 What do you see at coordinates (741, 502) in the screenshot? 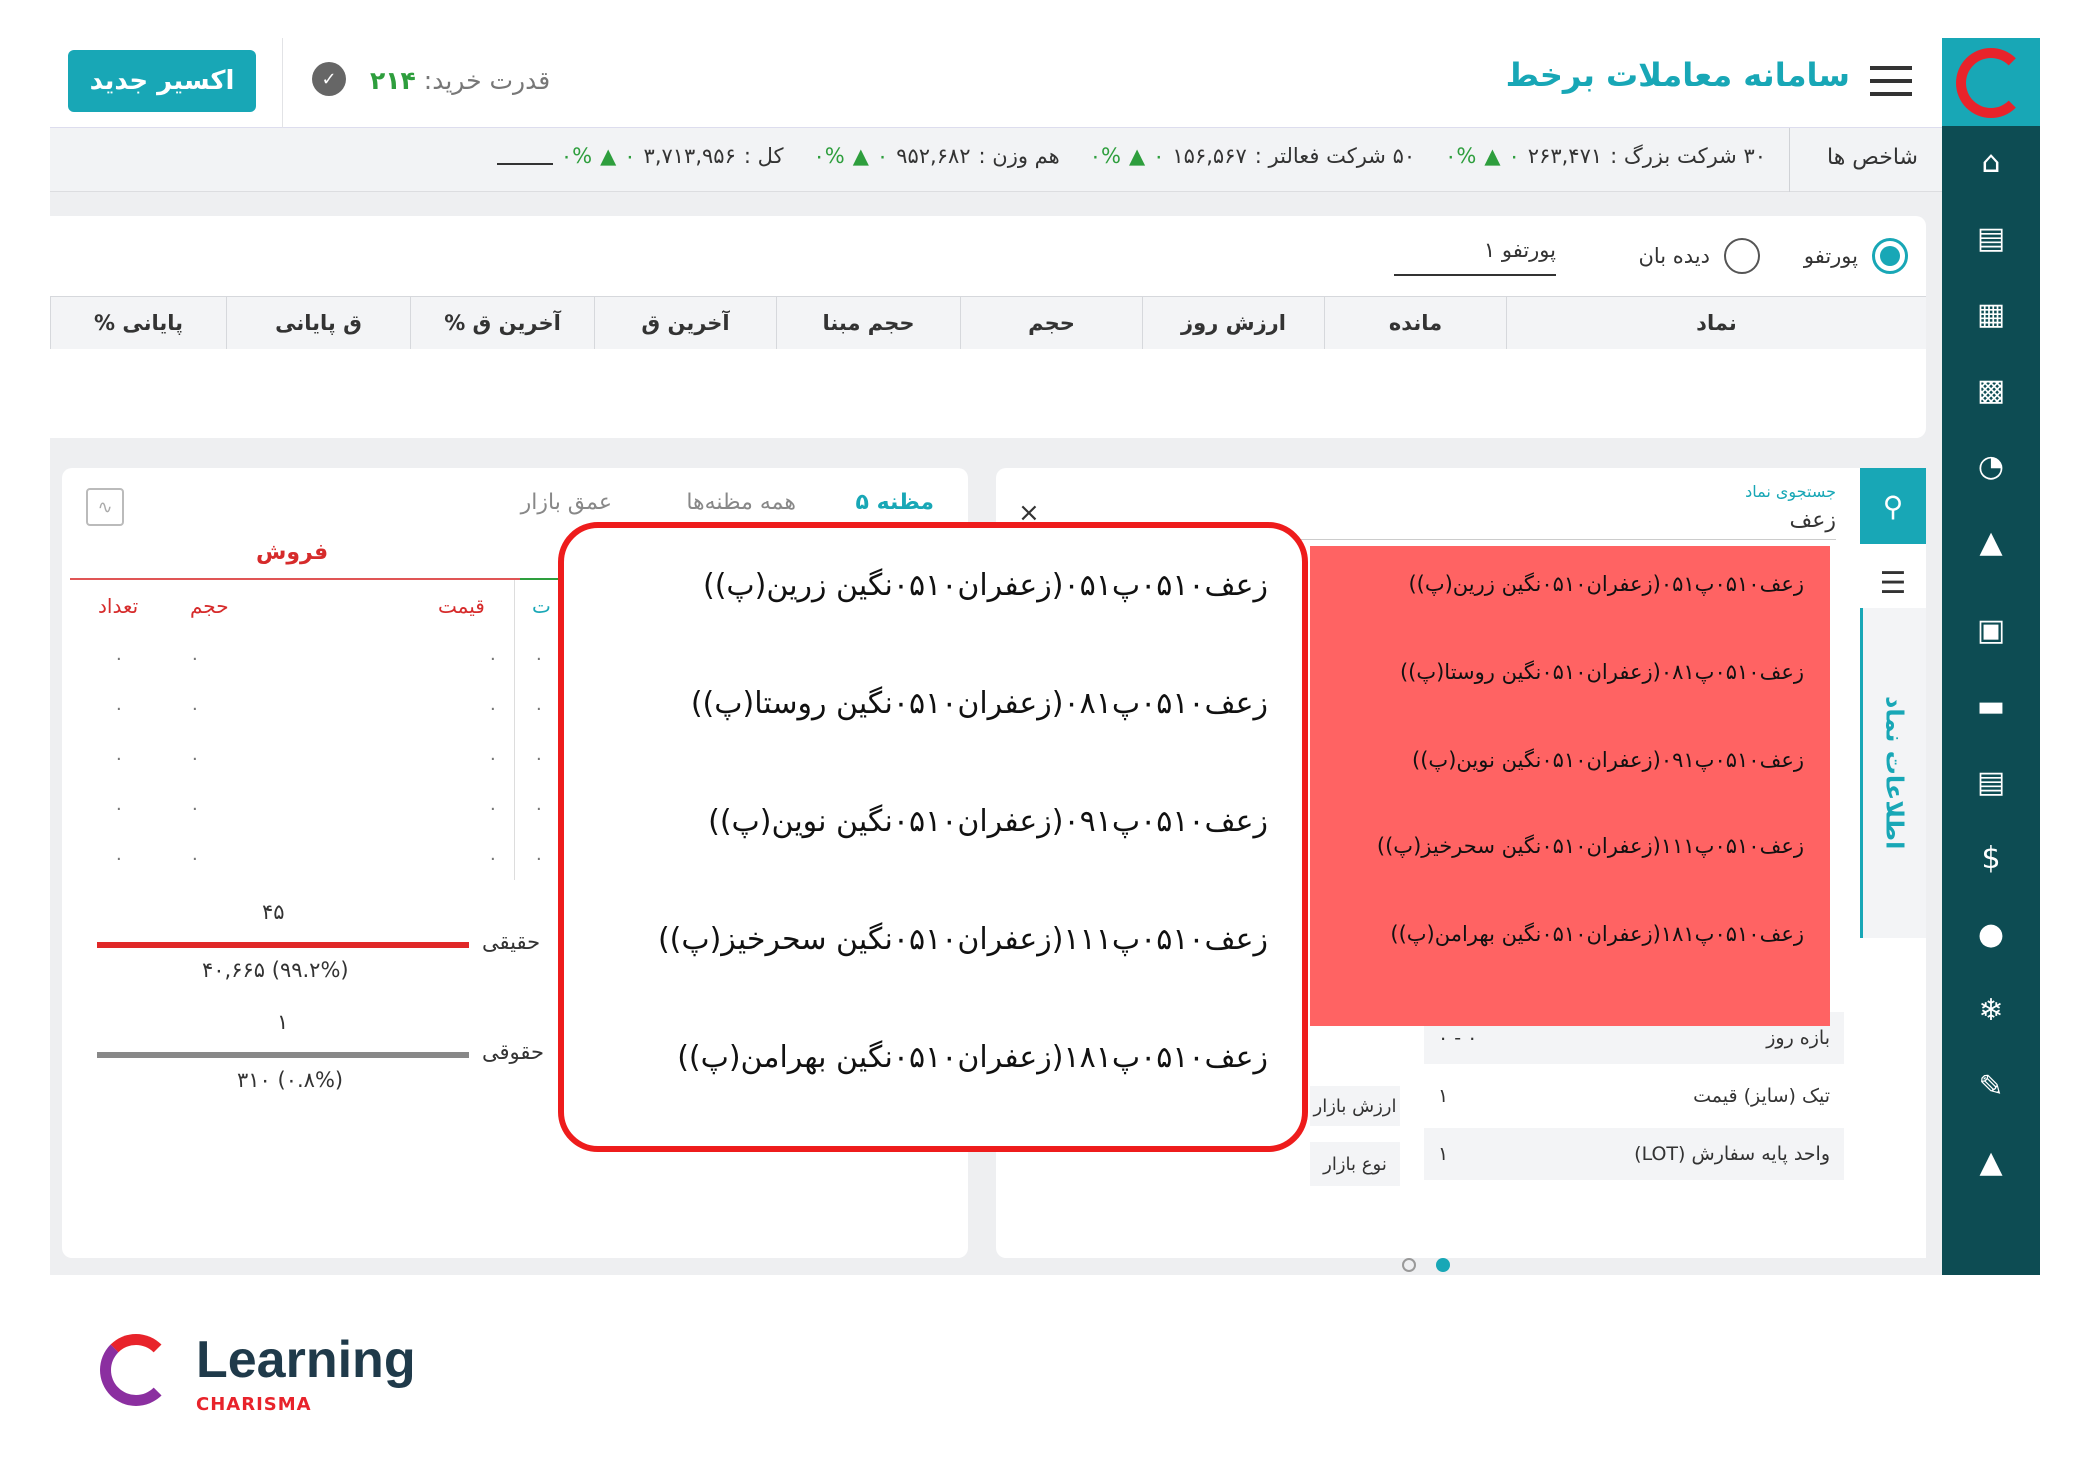
I see `depth-tab-all: همه مظنه‌ها` at bounding box center [741, 502].